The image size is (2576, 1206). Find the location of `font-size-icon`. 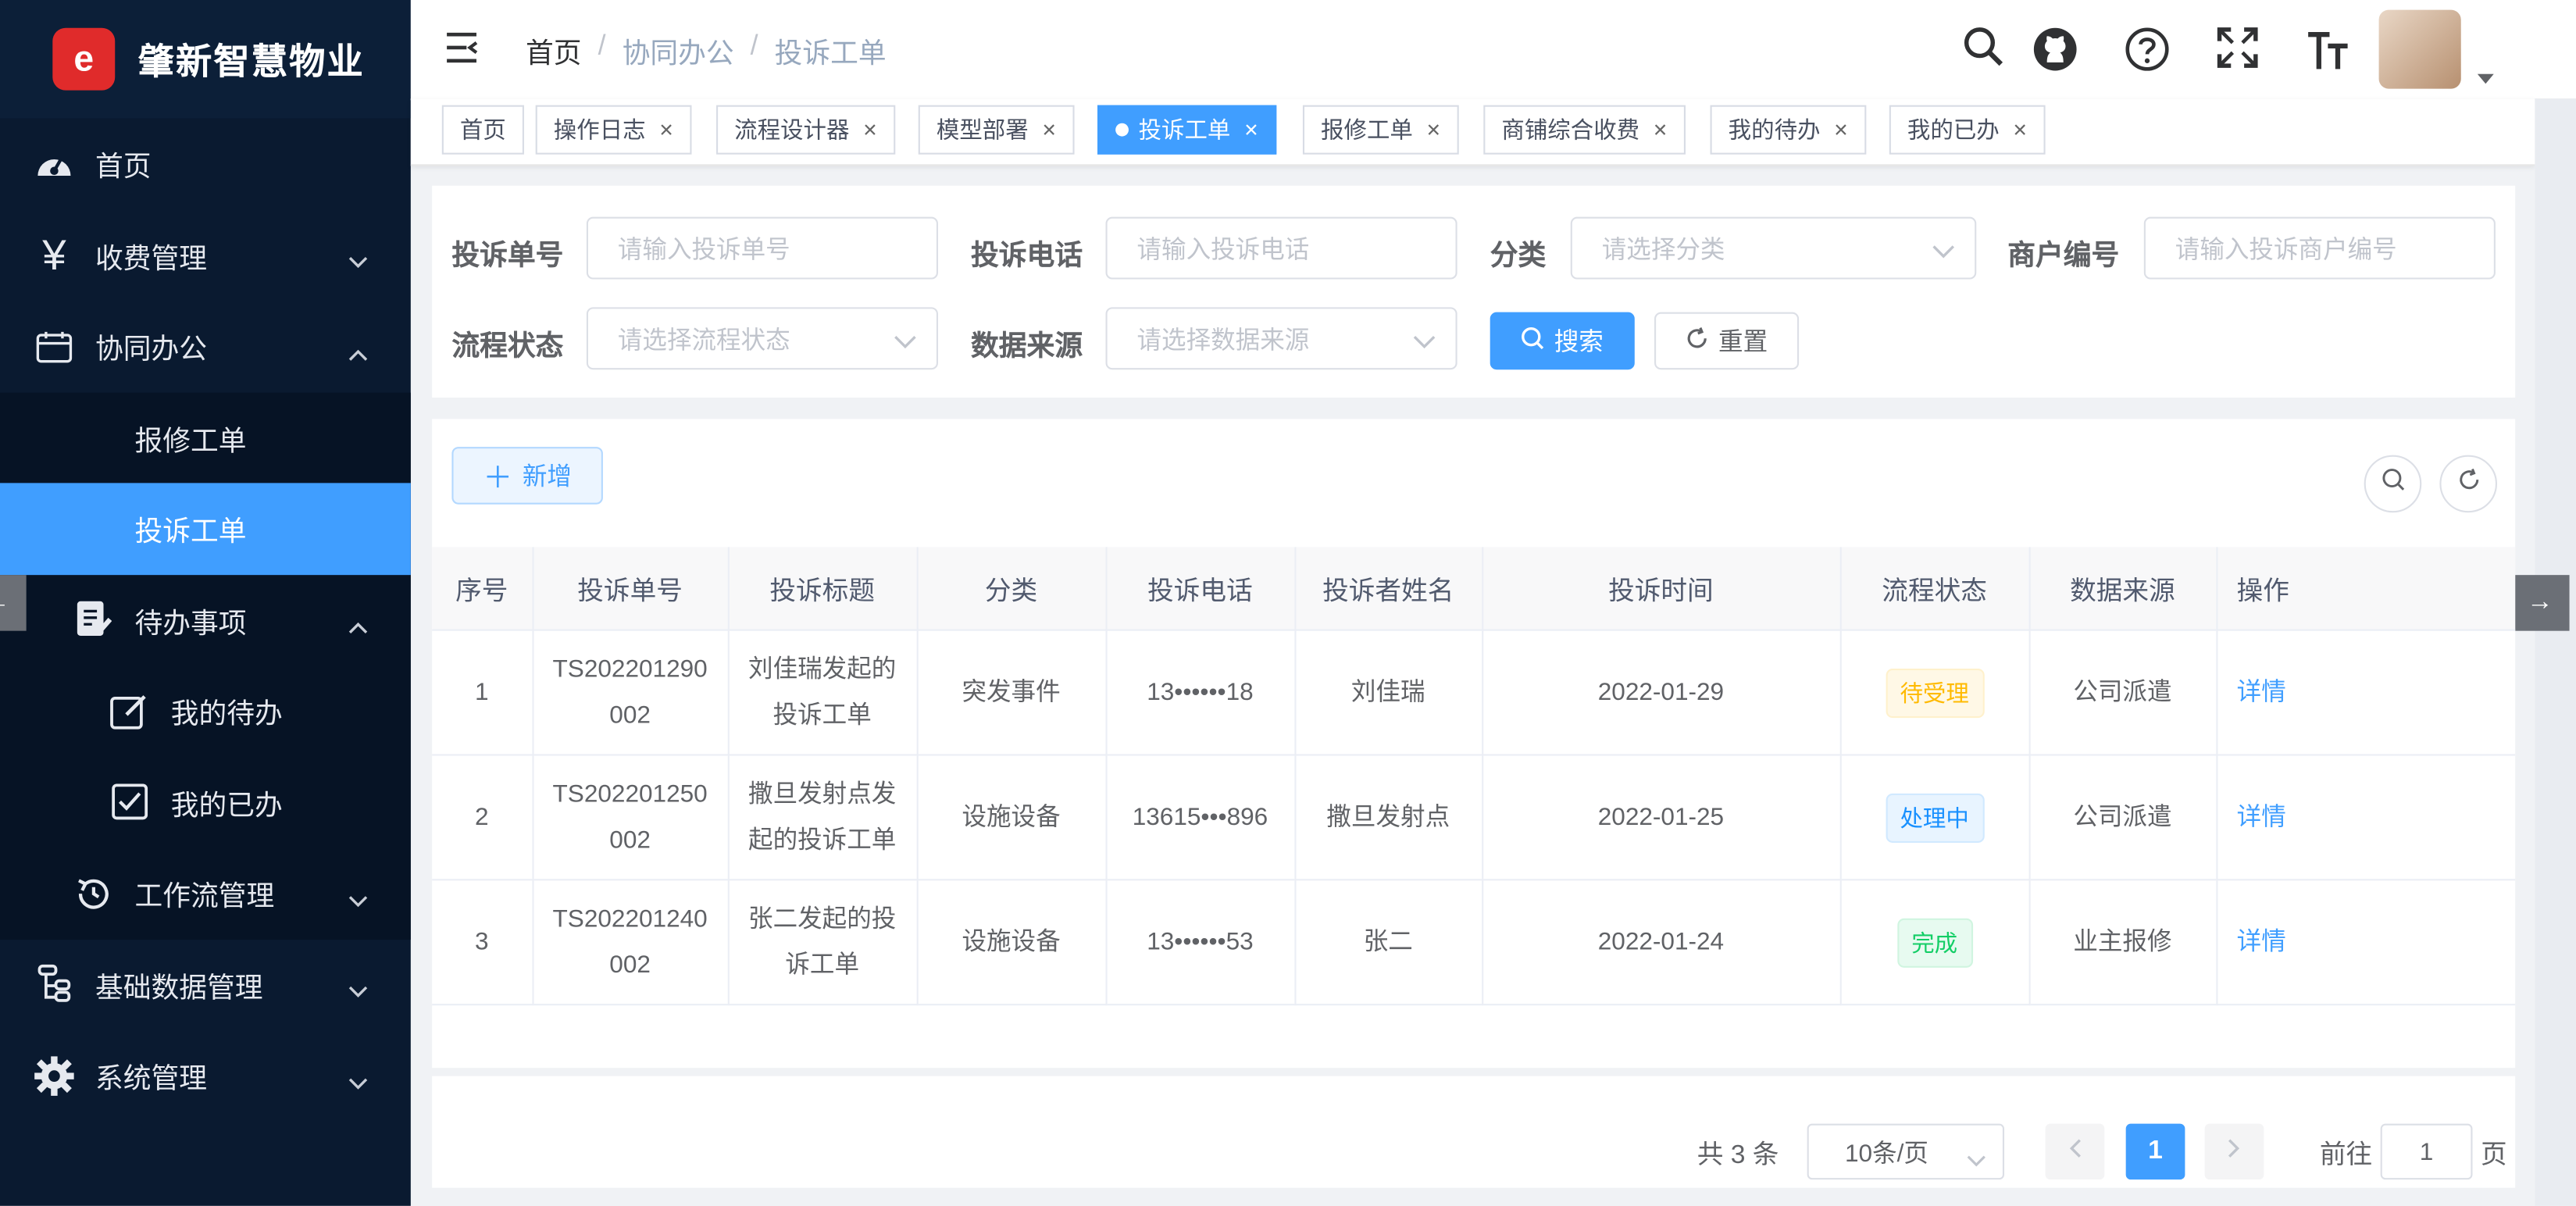

font-size-icon is located at coordinates (2328, 53).